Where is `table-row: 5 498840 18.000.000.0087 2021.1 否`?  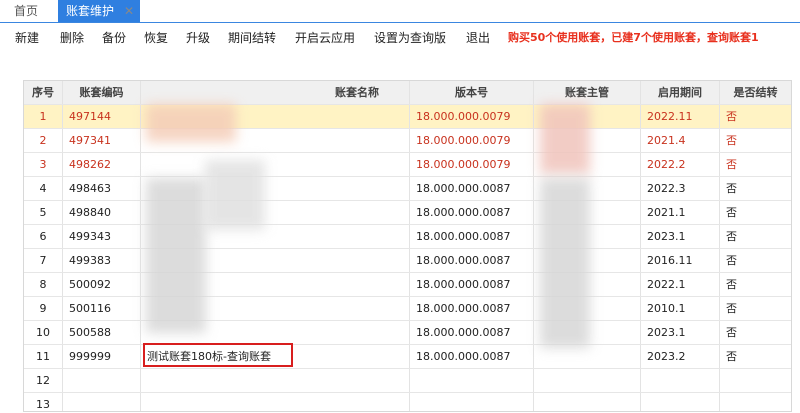
table-row: 5 498840 18.000.000.0087 2021.1 否 is located at coordinates (407, 213).